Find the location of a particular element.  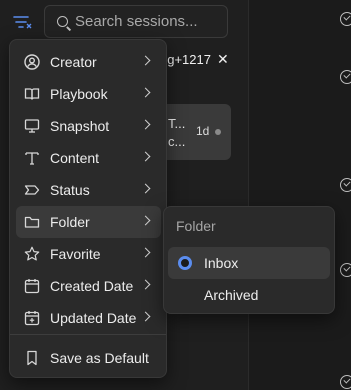

menu-item-updated-date: Updated Date is located at coordinates (88, 318).